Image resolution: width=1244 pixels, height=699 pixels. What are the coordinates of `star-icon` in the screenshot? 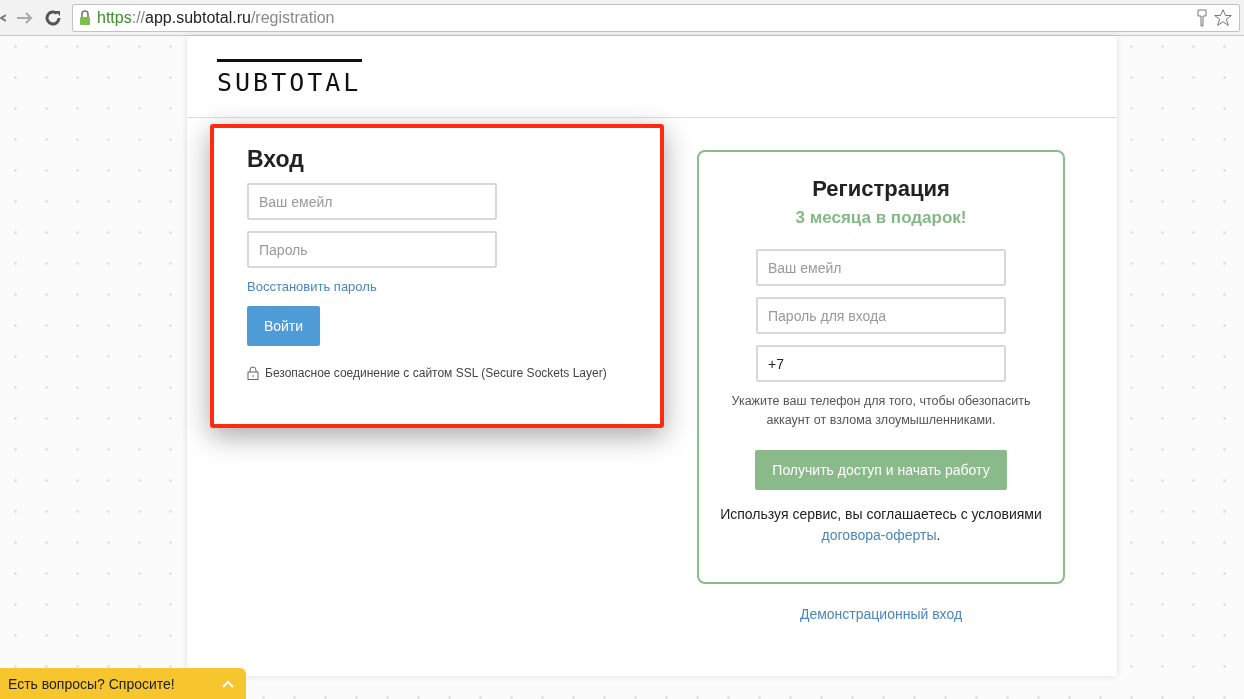 It's located at (1223, 17).